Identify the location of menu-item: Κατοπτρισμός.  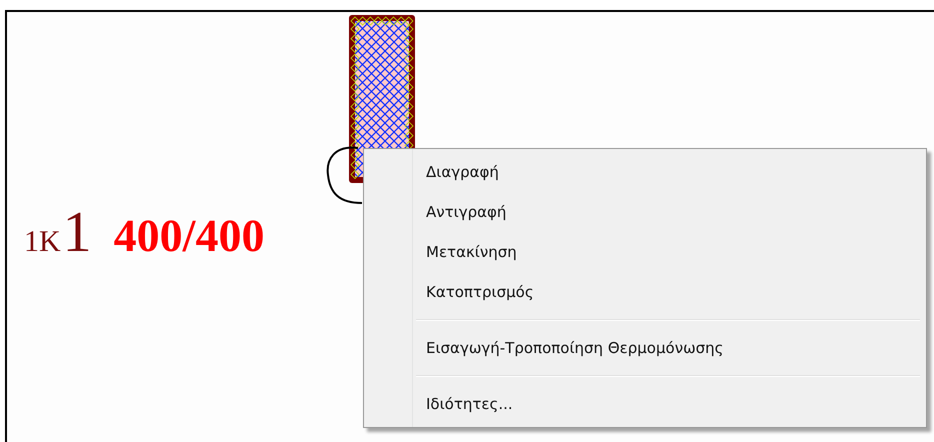
(645, 292).